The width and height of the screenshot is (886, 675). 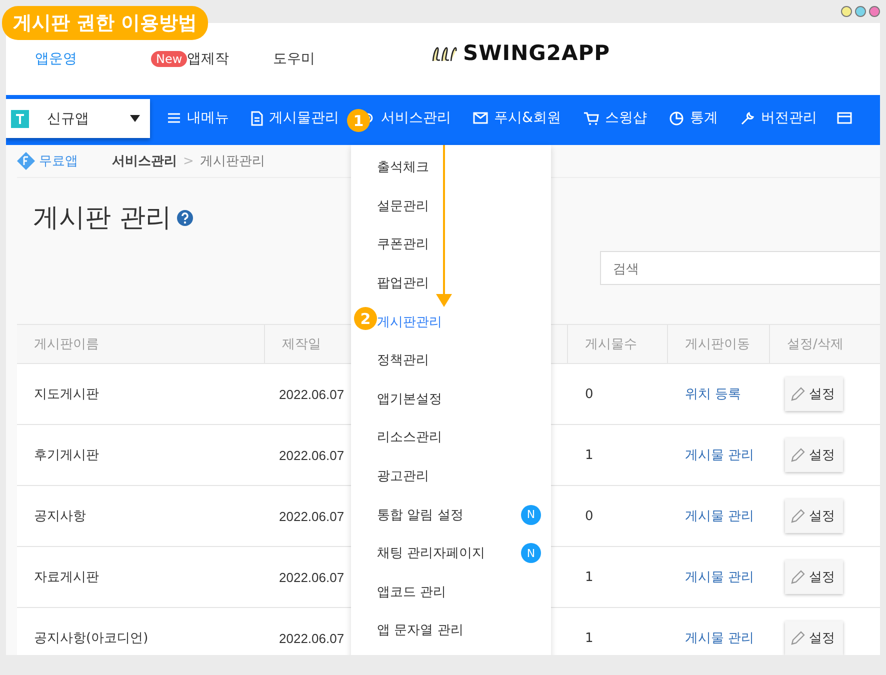 What do you see at coordinates (141, 344) in the screenshot?
I see `column-header: 게시판이름` at bounding box center [141, 344].